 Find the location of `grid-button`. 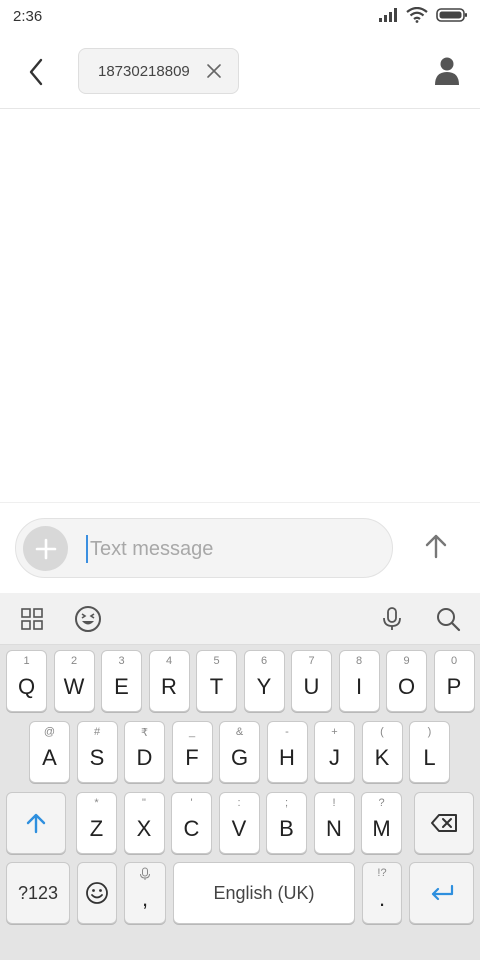

grid-button is located at coordinates (32, 619).